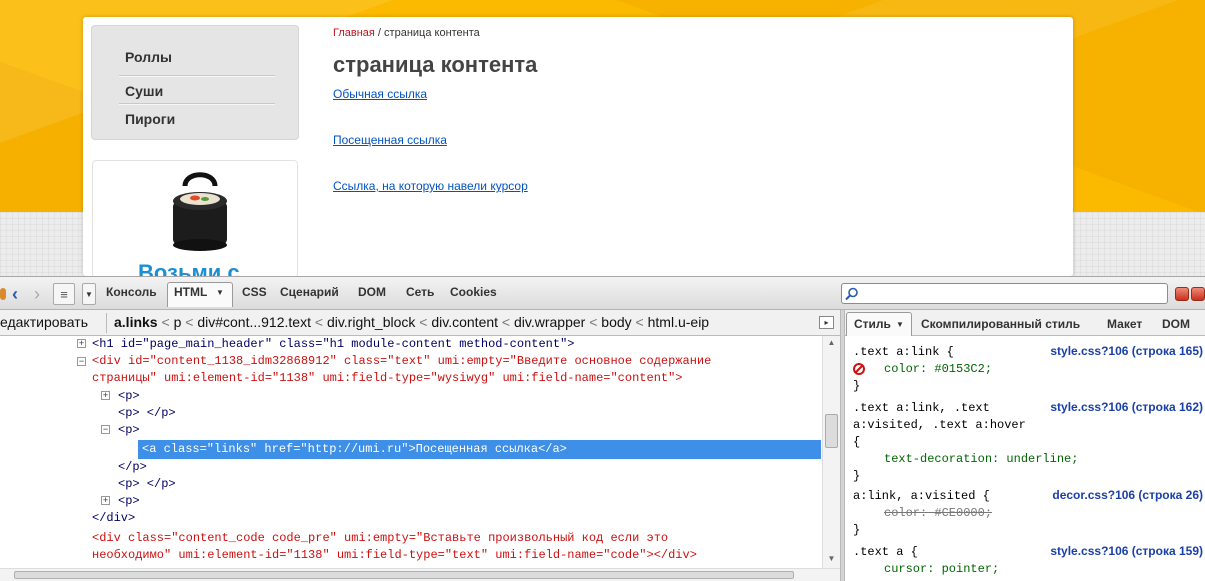 The image size is (1205, 581). Describe the element at coordinates (372, 292) in the screenshot. I see `tab-dom: DOM` at that location.